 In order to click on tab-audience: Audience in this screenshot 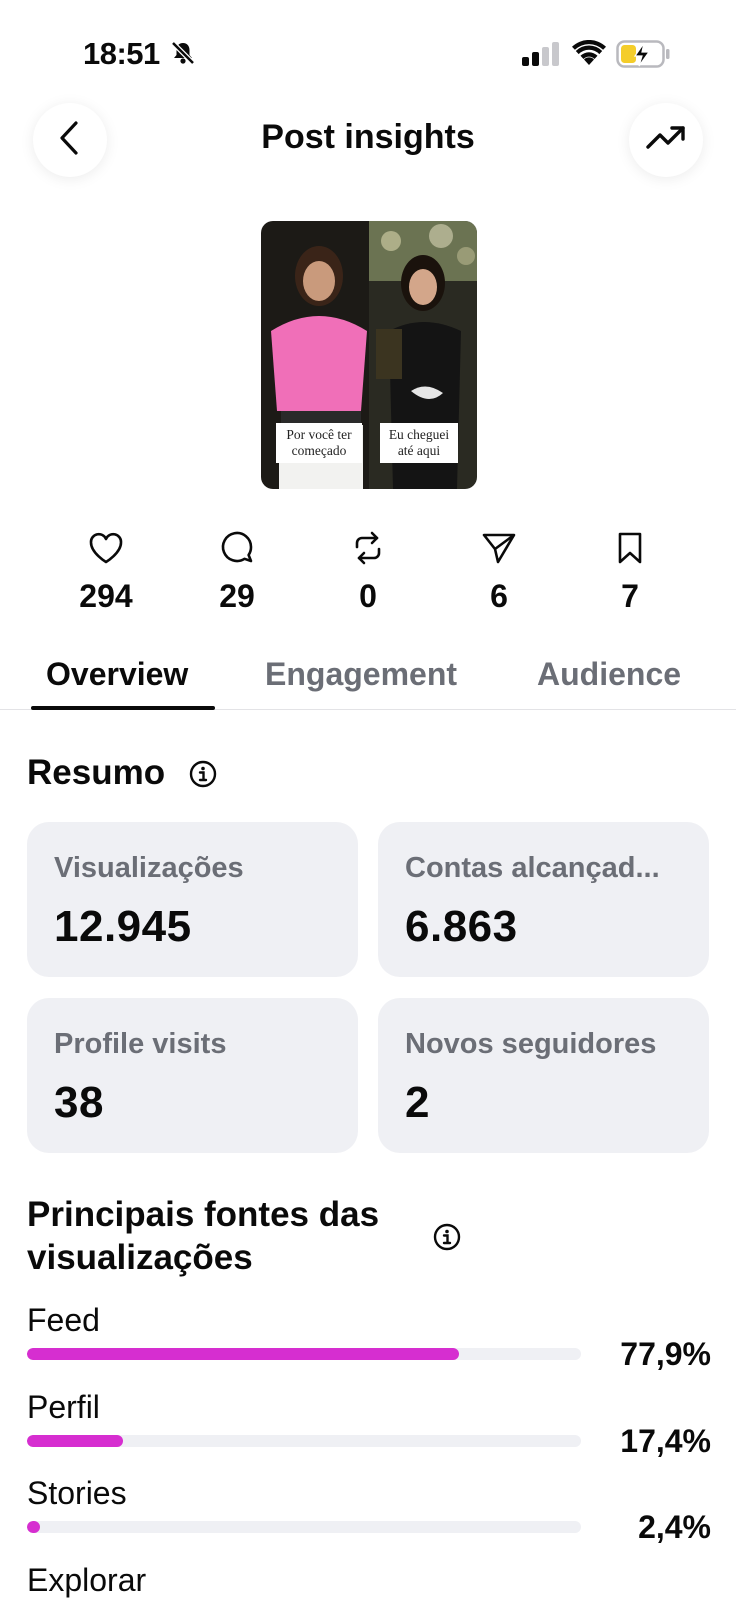, I will do `click(609, 674)`.